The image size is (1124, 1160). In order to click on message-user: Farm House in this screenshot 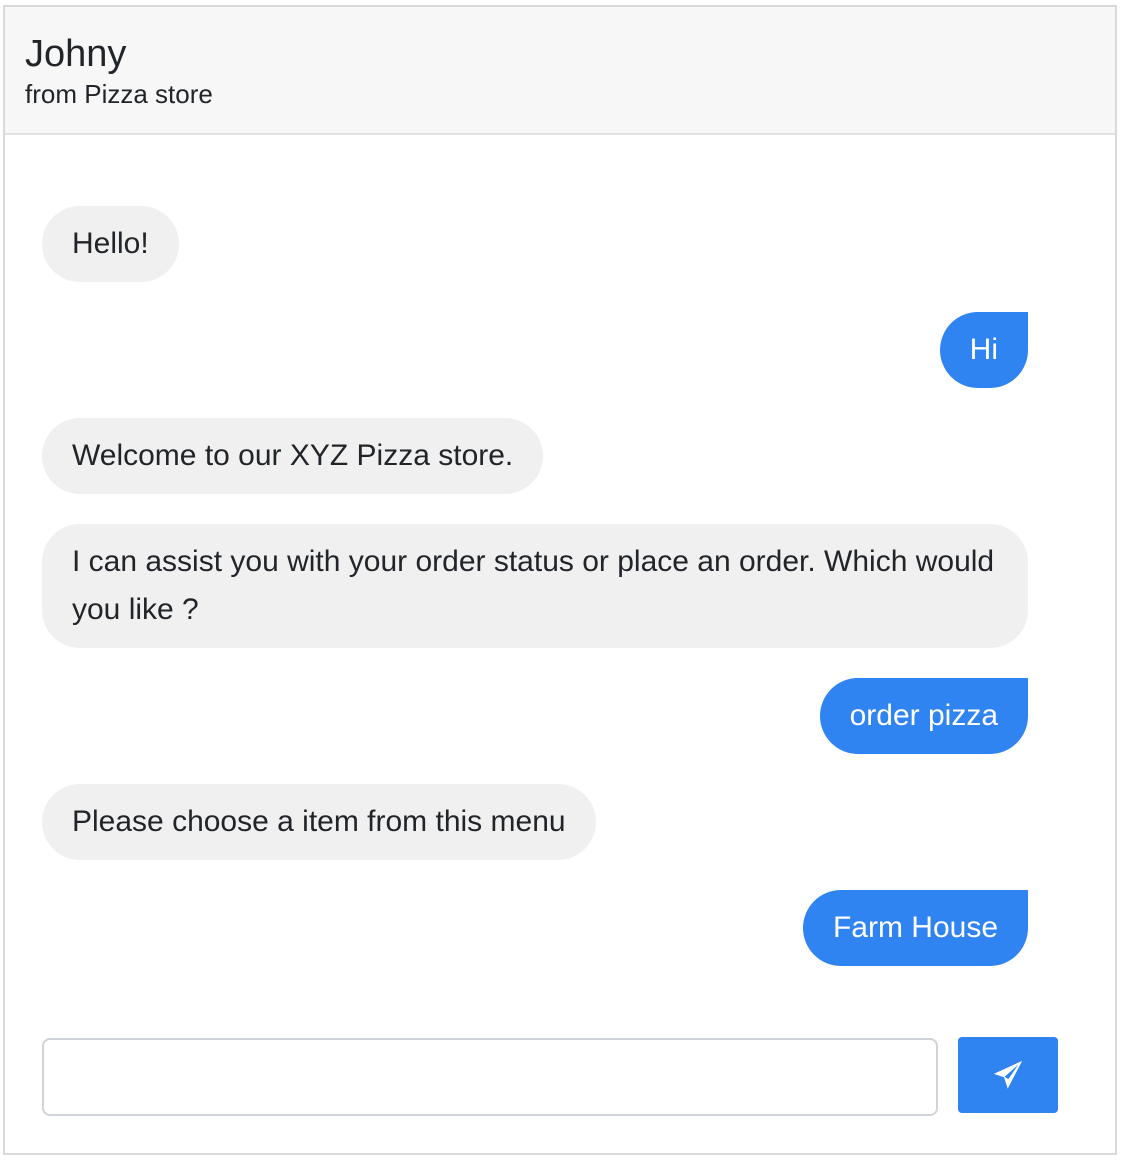, I will do `click(915, 928)`.